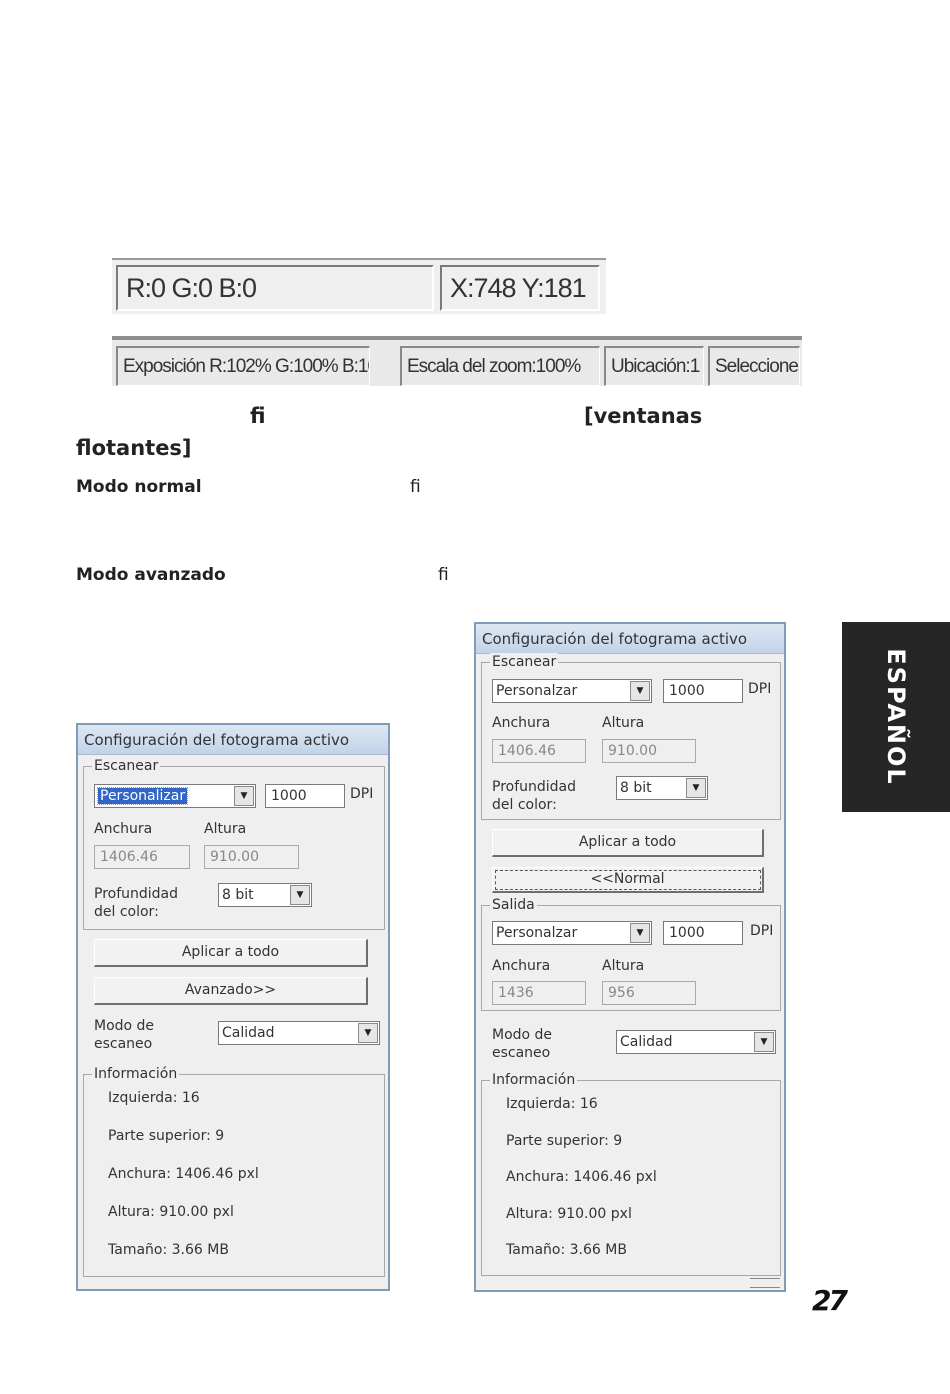 This screenshot has width=950, height=1394. I want to click on preset-value: Personalizar, so click(142, 796).